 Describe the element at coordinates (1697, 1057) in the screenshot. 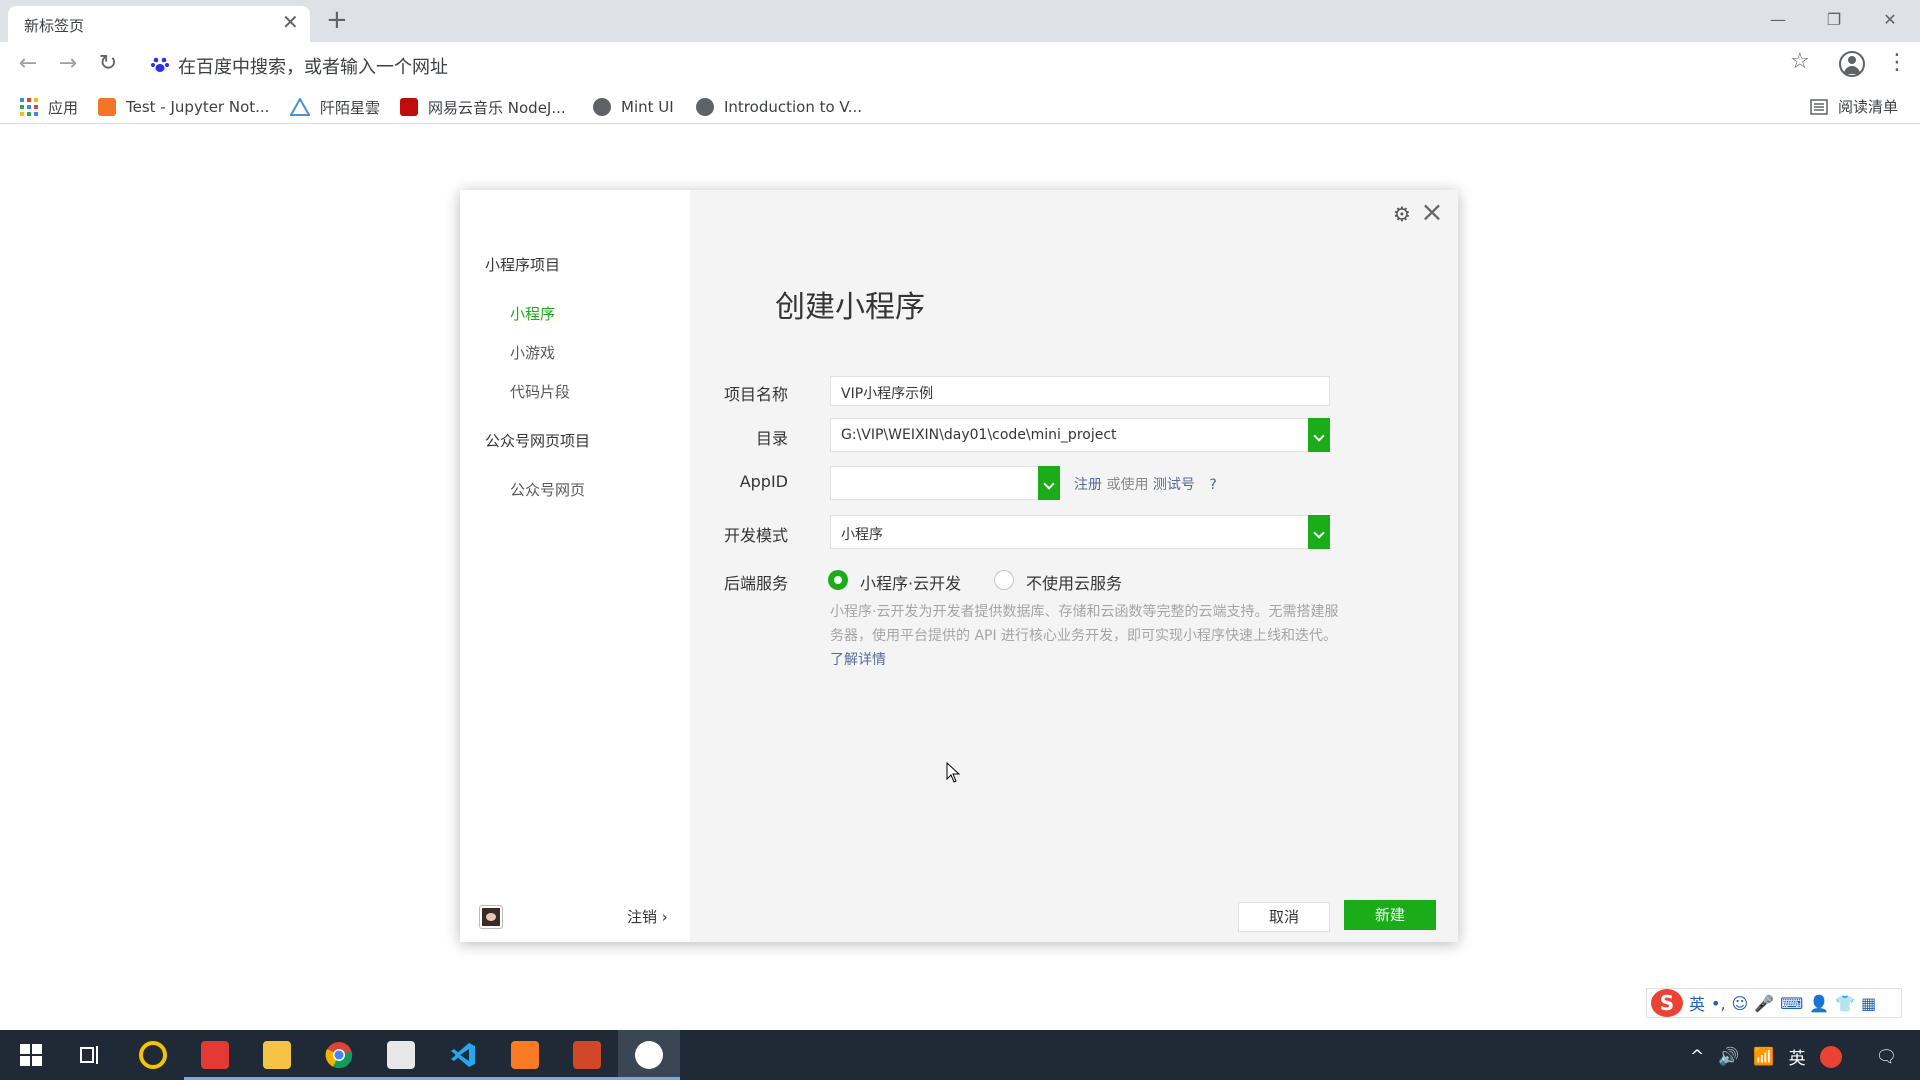

I see `tray-chevron-icon: ^` at that location.